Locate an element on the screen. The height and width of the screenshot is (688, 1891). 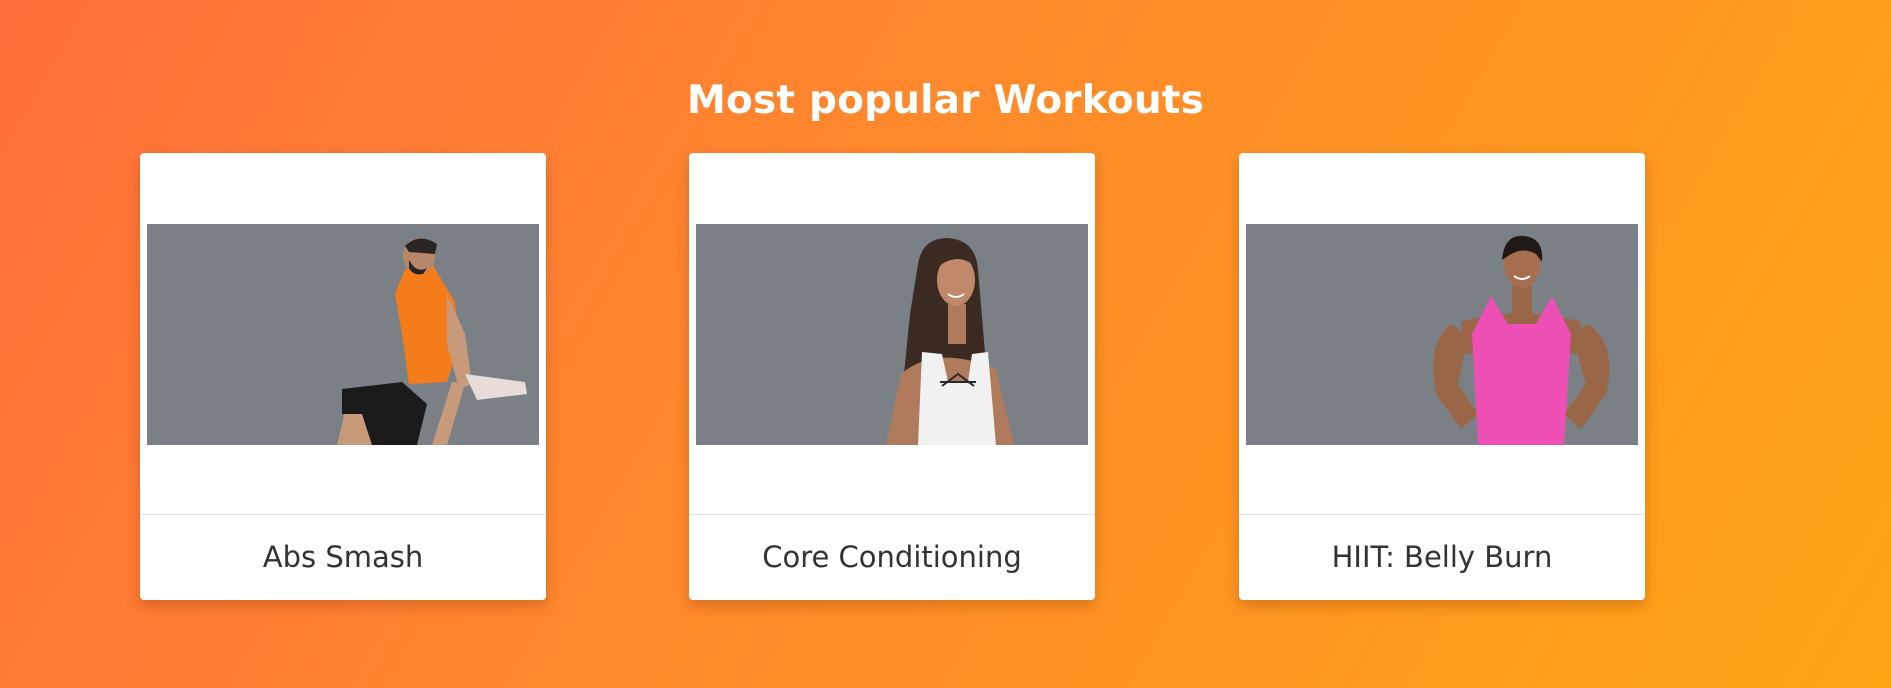
woman-white-top-photo is located at coordinates (892, 334).